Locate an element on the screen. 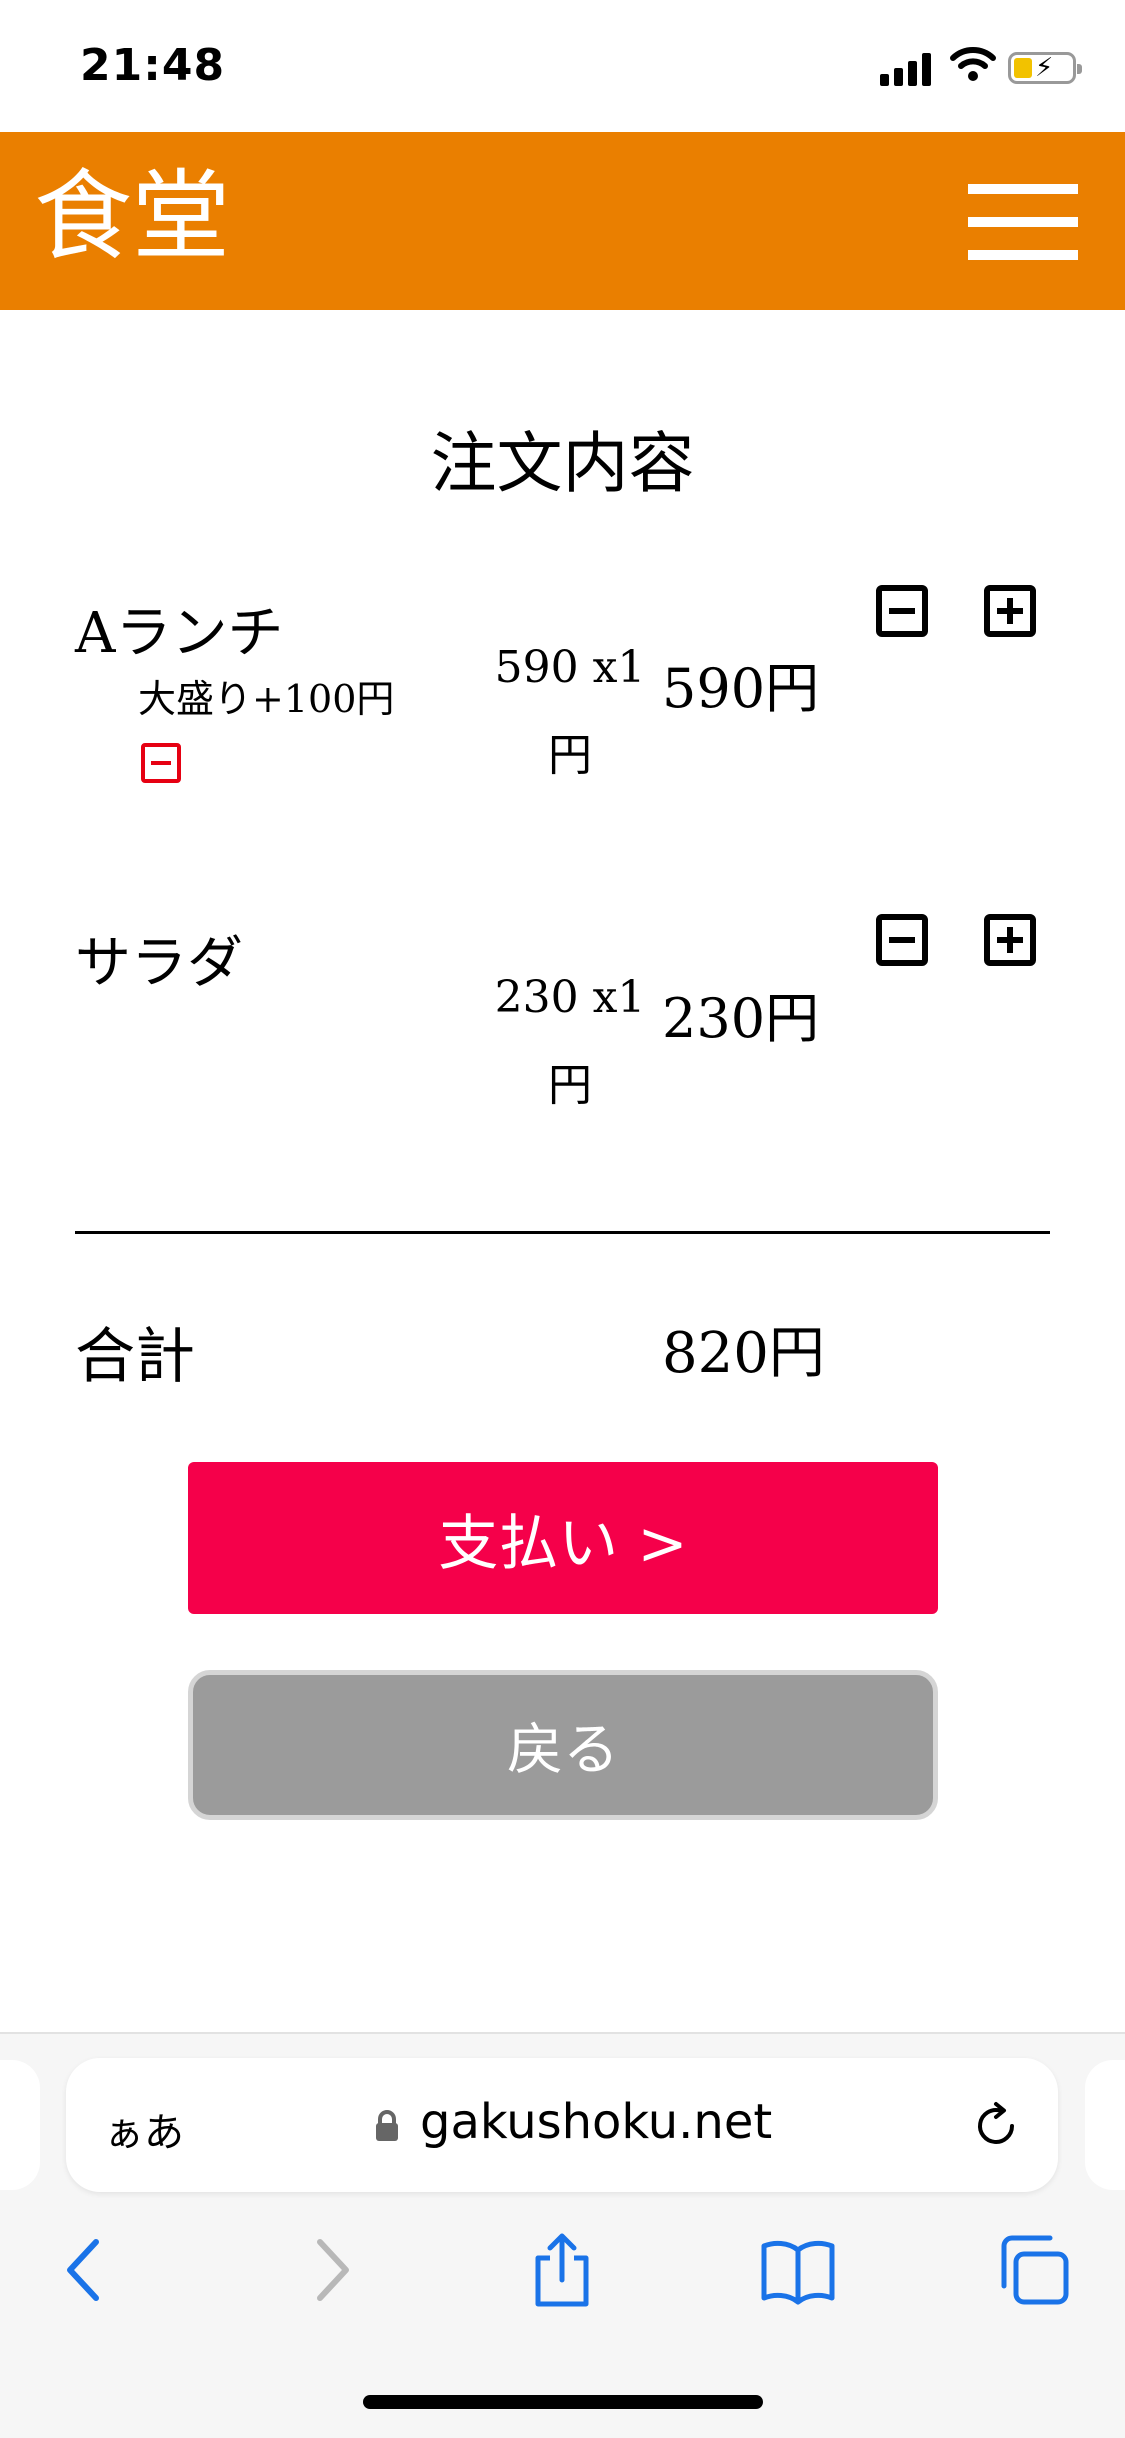 The height and width of the screenshot is (2438, 1125). line-total: 590円 is located at coordinates (741, 688).